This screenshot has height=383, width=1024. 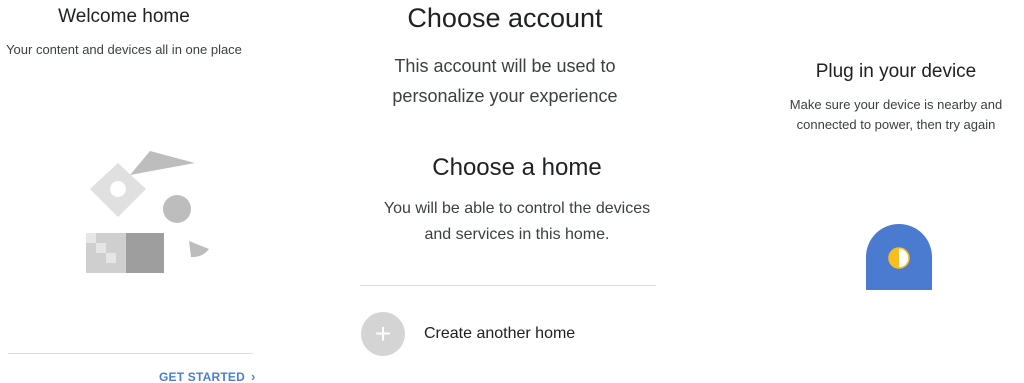 I want to click on block-dark, so click(x=145, y=253).